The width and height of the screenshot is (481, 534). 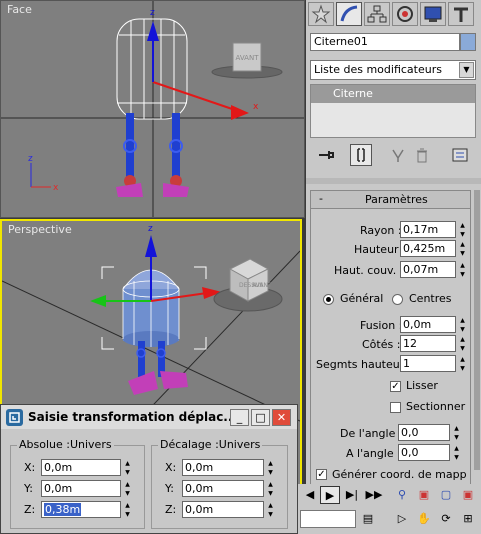 What do you see at coordinates (373, 453) in the screenshot?
I see `slice-to-label: A l'angle :` at bounding box center [373, 453].